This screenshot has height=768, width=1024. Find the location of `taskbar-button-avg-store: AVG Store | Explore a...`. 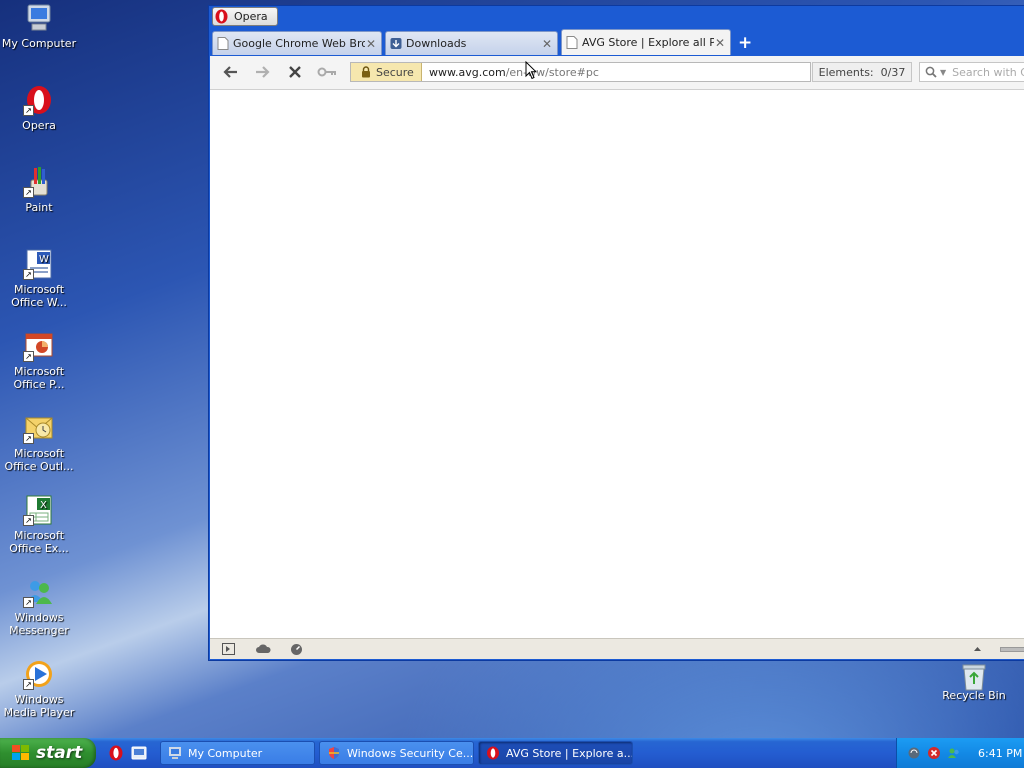

taskbar-button-avg-store: AVG Store | Explore a... is located at coordinates (555, 753).